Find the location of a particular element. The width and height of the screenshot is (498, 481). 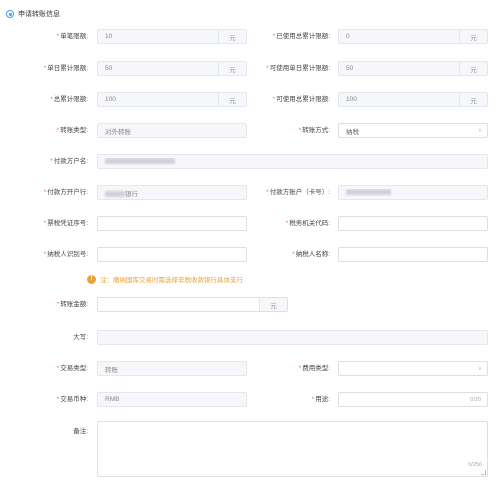

transfer-type-label: *转账类型: is located at coordinates (72, 130).